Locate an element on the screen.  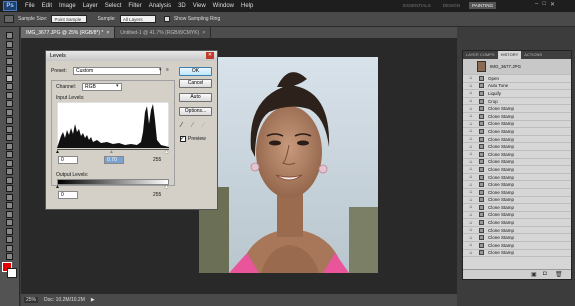
panel-tab-layer-comps: LAYER COMPS is located at coordinates (480, 55).